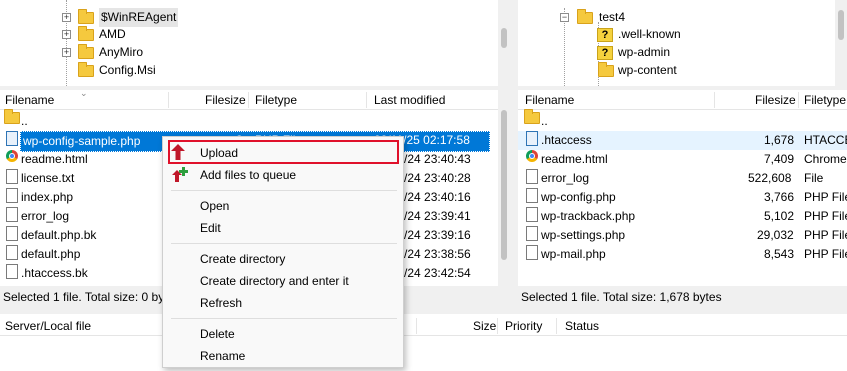 The width and height of the screenshot is (847, 371). What do you see at coordinates (54, 273) in the screenshot?
I see `file-name: .htaccess.bk` at bounding box center [54, 273].